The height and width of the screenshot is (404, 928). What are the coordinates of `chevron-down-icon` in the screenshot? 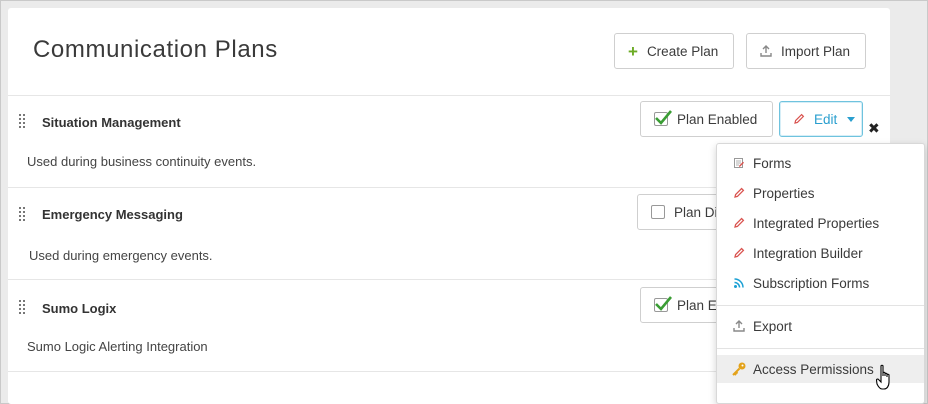 It's located at (851, 119).